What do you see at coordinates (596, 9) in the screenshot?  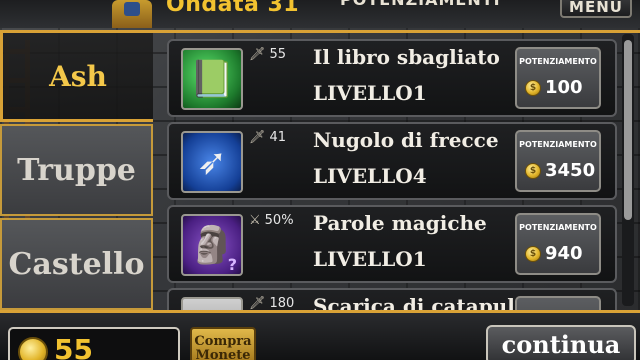 I see `menu-button: MENU` at bounding box center [596, 9].